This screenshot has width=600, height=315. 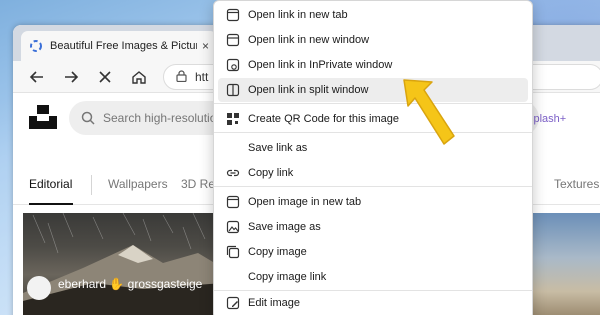 I want to click on menu-item-edit-image: Edit image, so click(x=373, y=303).